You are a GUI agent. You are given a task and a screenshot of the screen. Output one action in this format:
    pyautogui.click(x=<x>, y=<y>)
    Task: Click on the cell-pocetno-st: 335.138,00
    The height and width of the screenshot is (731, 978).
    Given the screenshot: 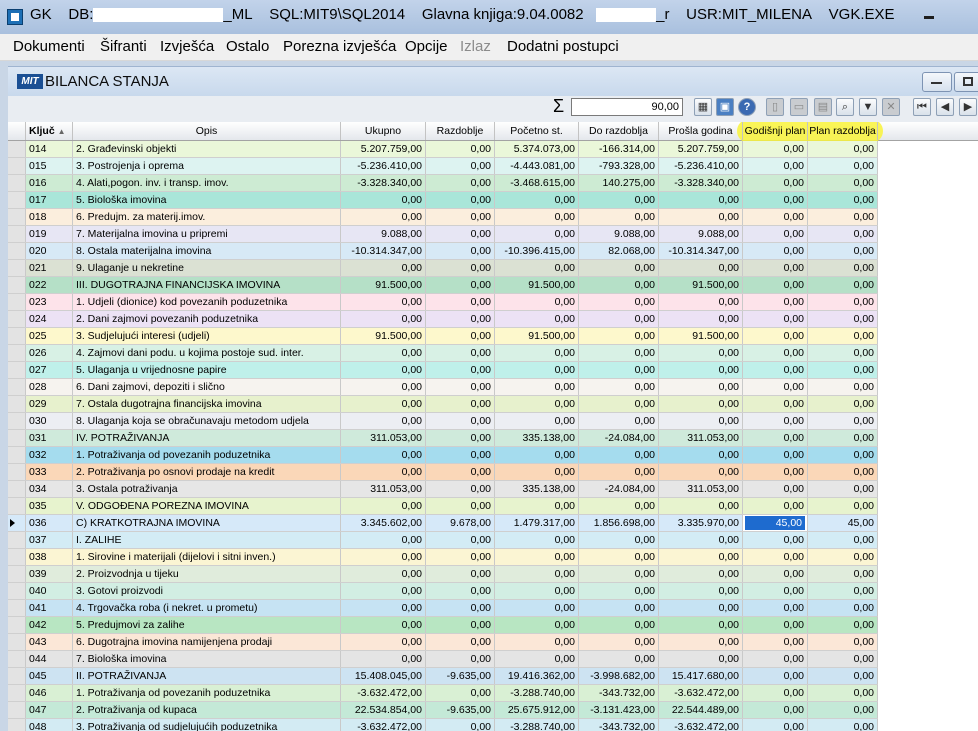 What is the action you would take?
    pyautogui.click(x=537, y=438)
    